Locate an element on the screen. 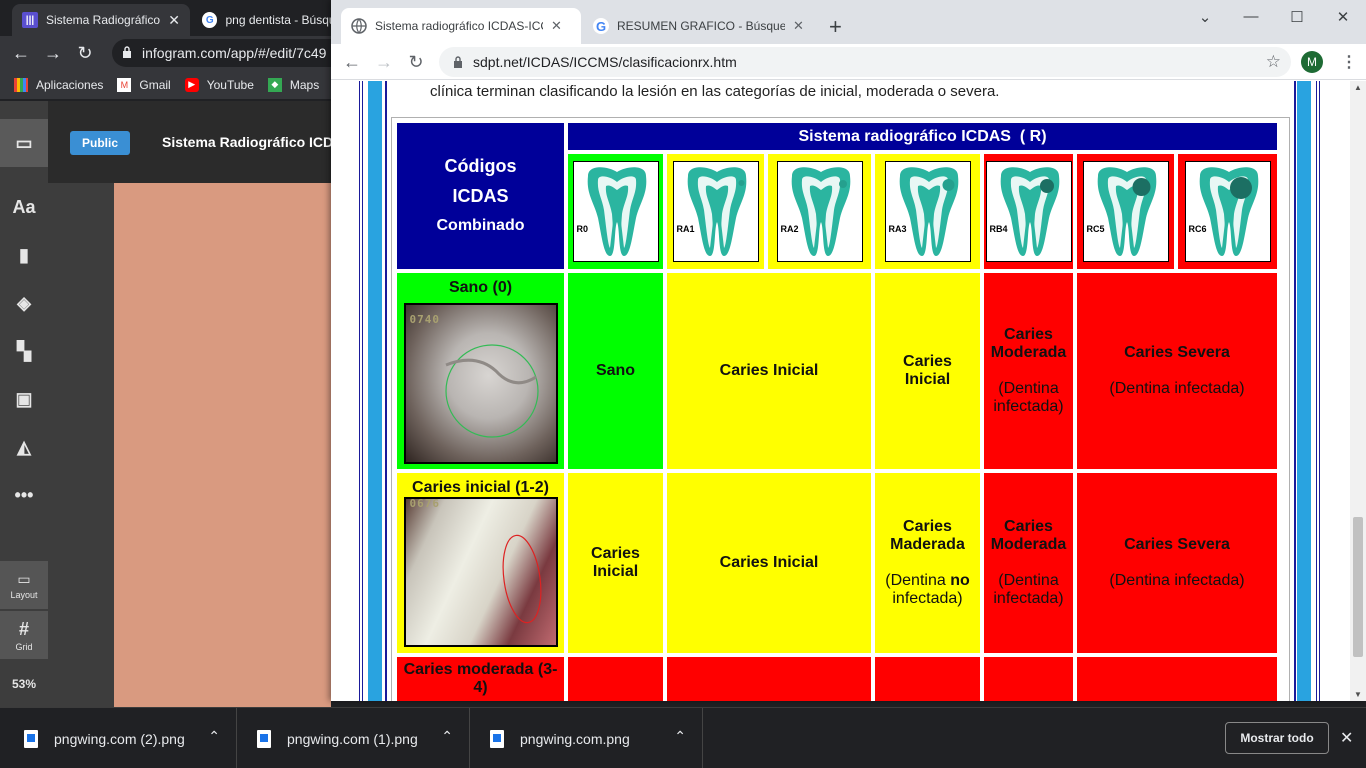 The image size is (1366, 768). menu-kebab-icon: ⋮ is located at coordinates (1349, 62).